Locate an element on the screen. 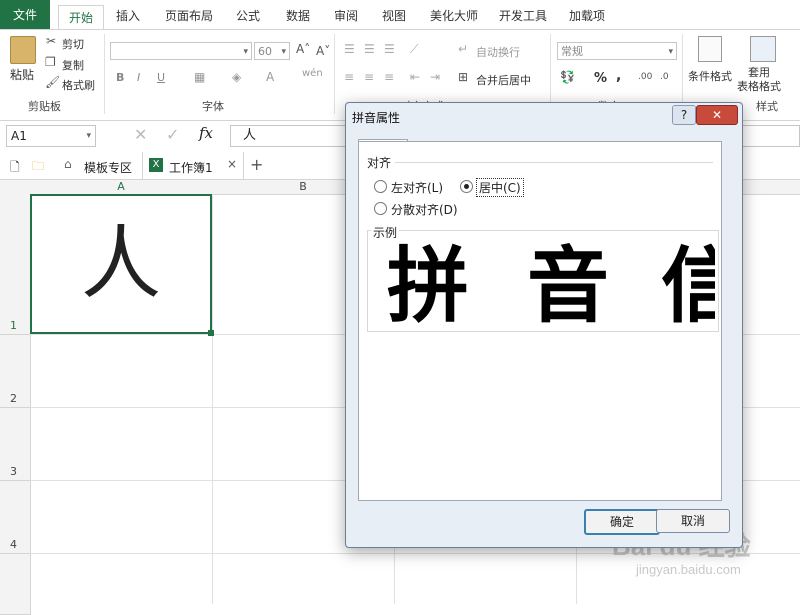 The width and height of the screenshot is (800, 615). number-format-dropdown: 常规 ▾ is located at coordinates (617, 51).